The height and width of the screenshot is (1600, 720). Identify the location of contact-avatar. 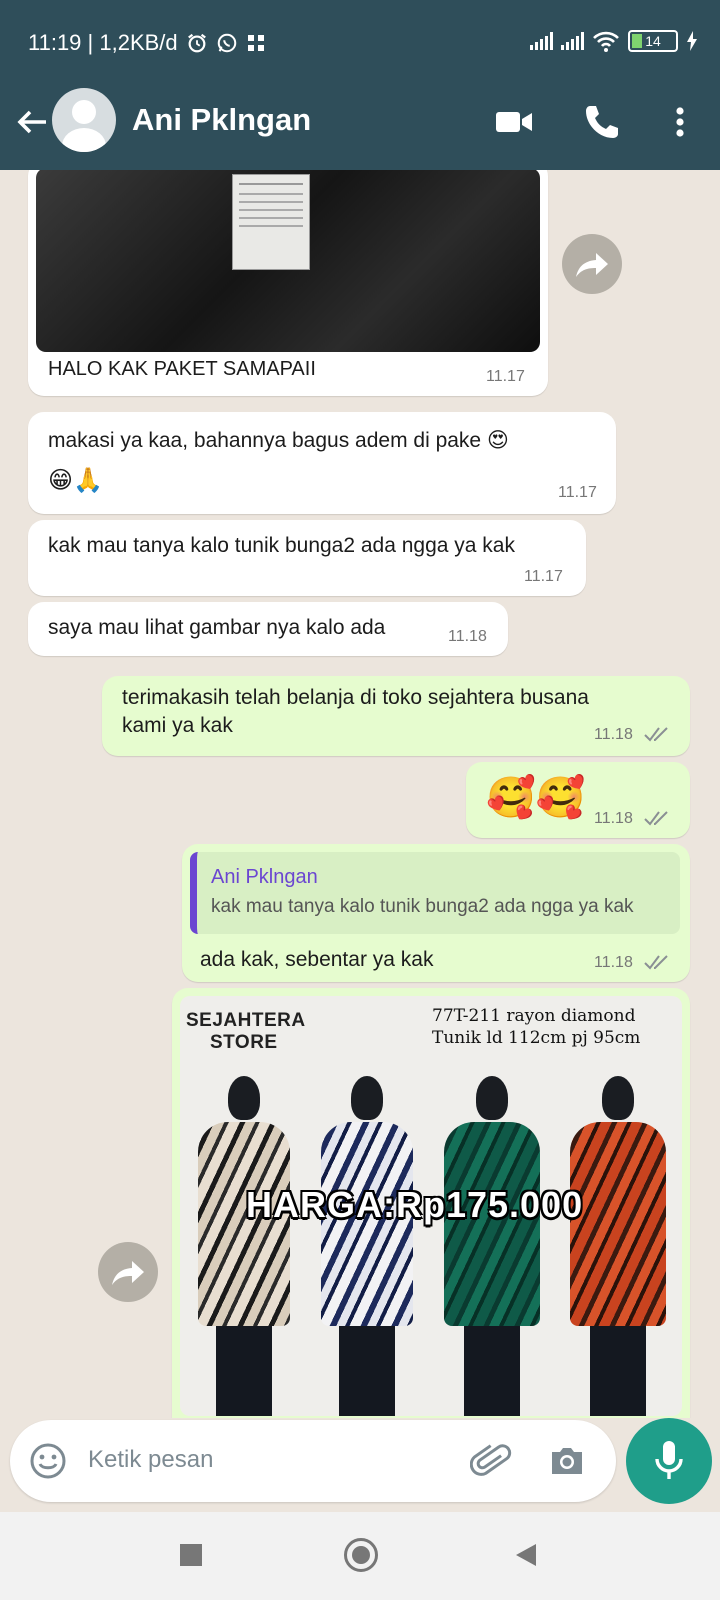
(84, 120).